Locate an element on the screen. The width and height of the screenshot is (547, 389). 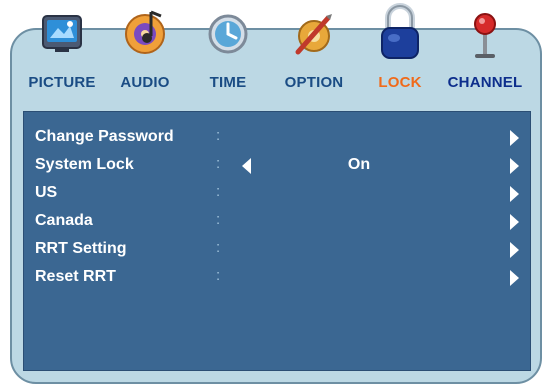
tab-label: OPTION is located at coordinates (314, 82).